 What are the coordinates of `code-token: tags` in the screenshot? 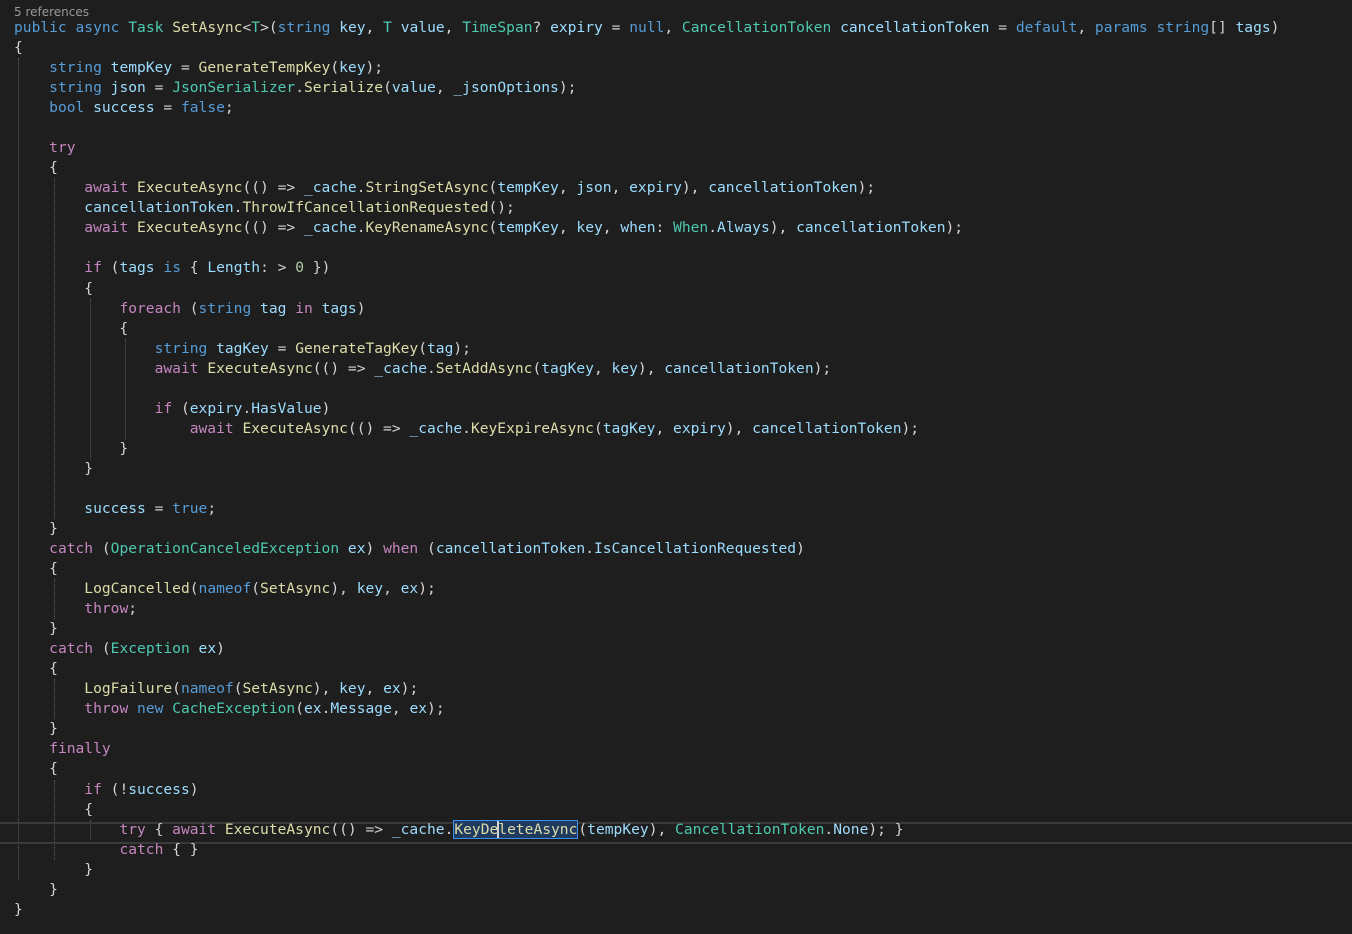 It's located at (339, 308).